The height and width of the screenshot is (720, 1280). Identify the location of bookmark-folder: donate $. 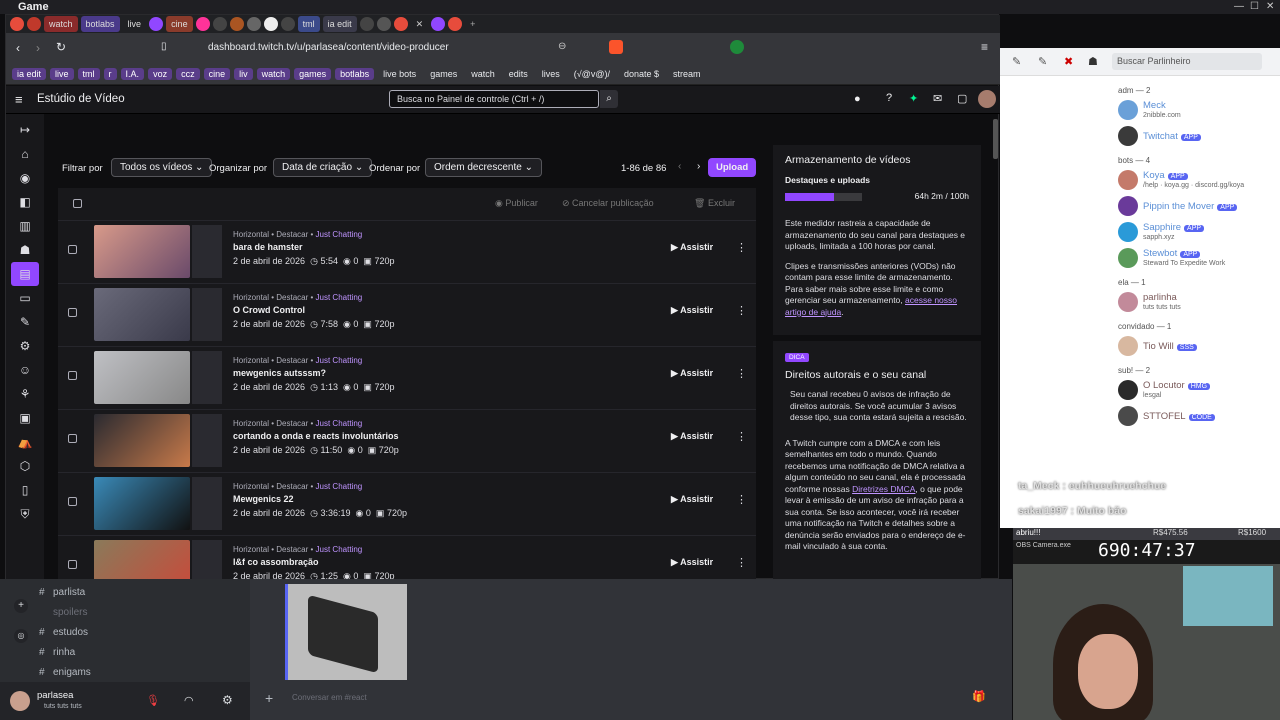
(641, 74).